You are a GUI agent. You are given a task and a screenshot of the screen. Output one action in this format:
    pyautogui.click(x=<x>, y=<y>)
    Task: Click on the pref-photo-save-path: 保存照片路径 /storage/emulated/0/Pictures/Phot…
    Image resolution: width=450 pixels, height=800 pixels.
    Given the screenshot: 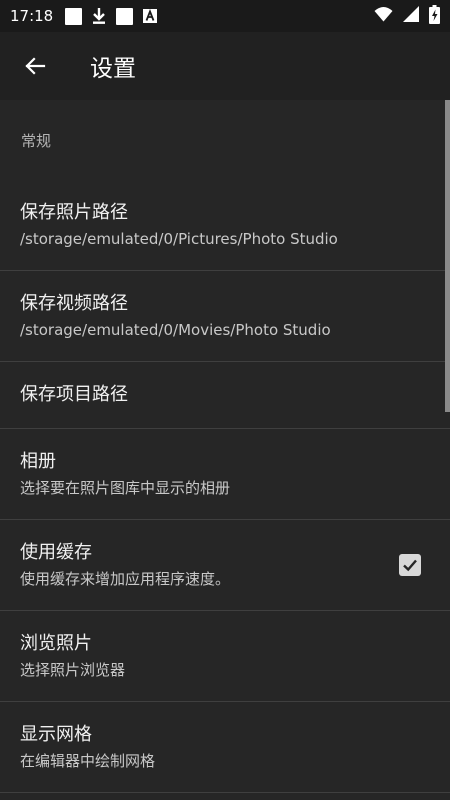 What is the action you would take?
    pyautogui.click(x=225, y=225)
    